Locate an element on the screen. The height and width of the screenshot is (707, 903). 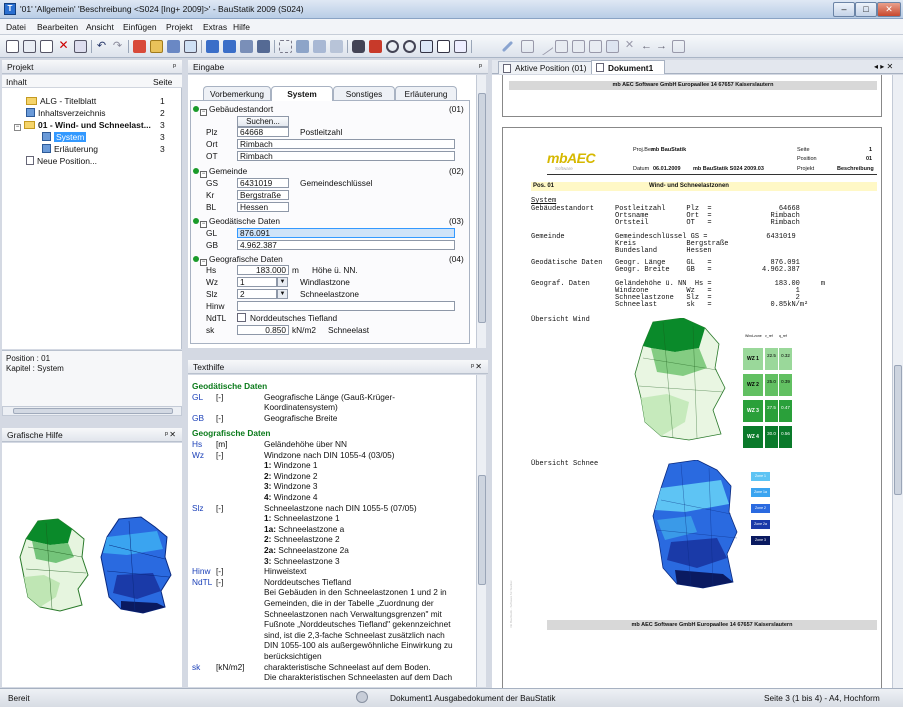
tab-aktive-position: Aktive Position (01) is located at coordinates (545, 67).